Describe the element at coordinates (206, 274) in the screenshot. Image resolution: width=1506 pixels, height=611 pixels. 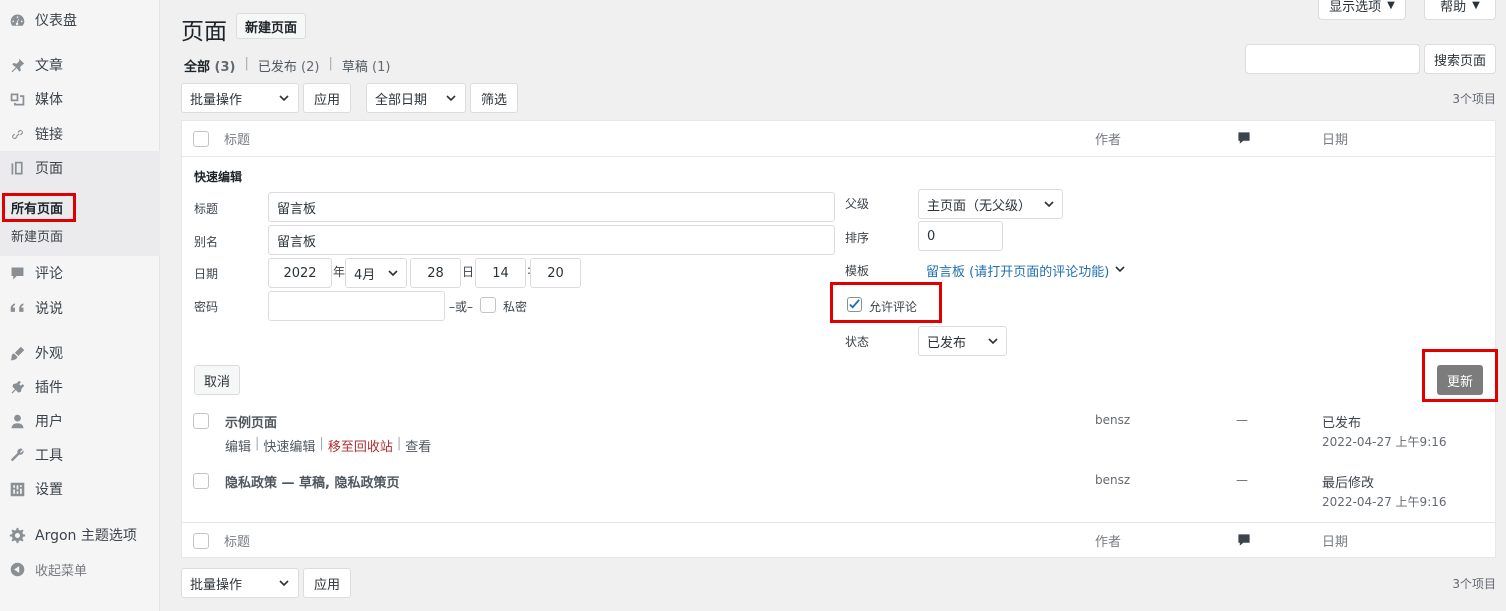
I see `date-label: 日期` at that location.